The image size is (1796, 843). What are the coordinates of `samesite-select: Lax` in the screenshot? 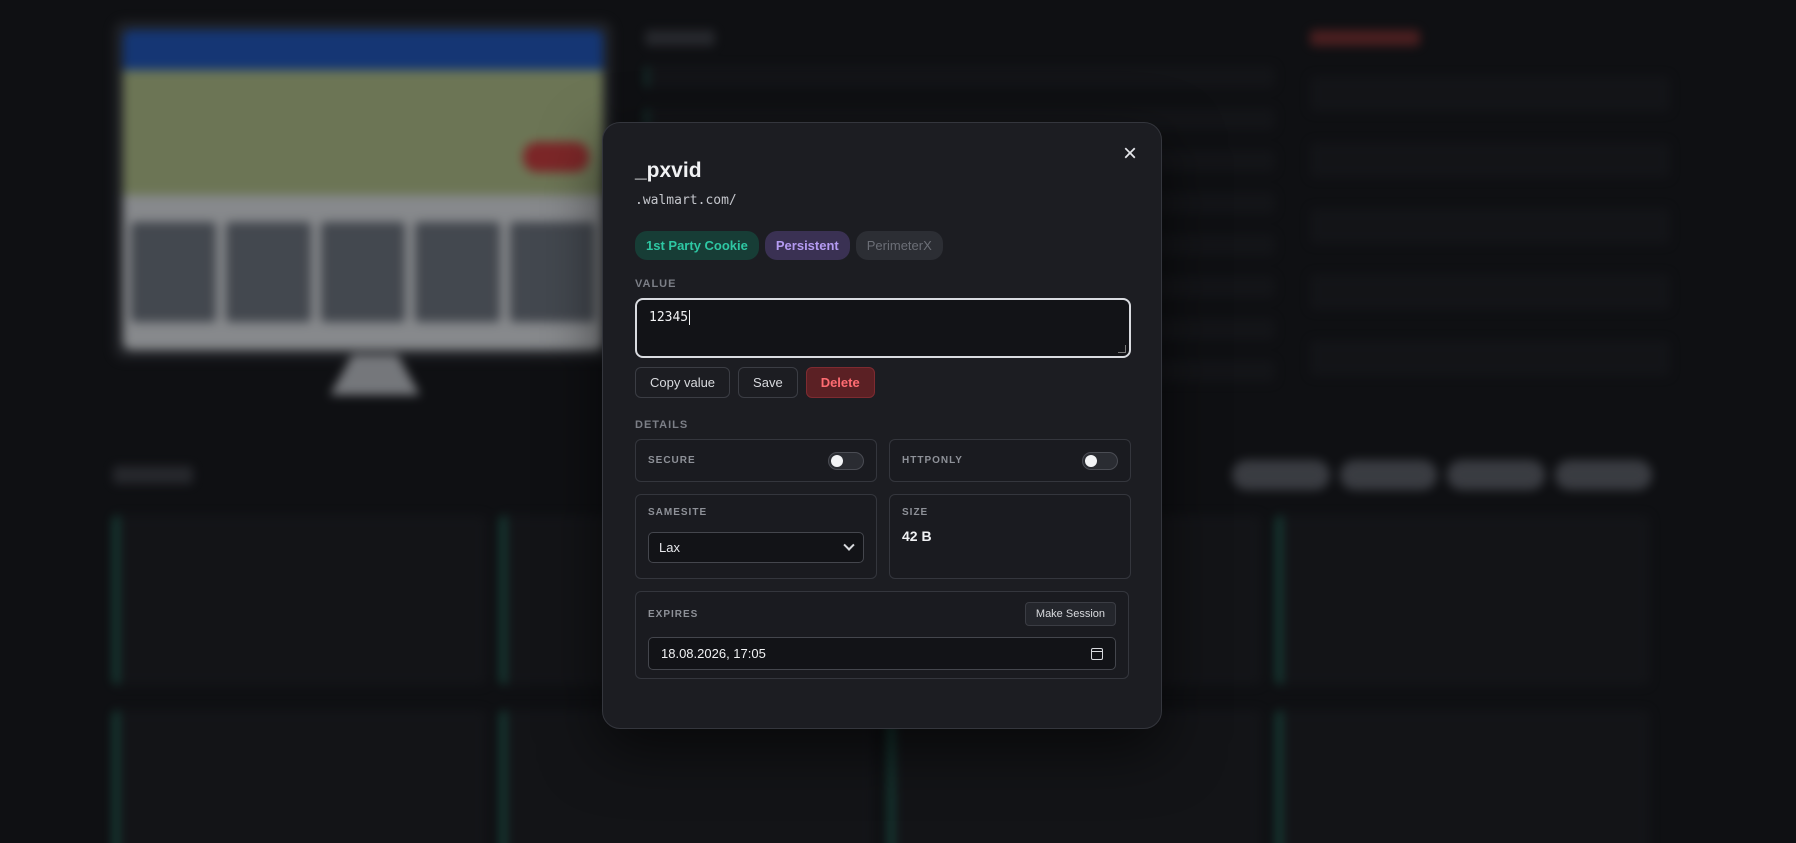 It's located at (756, 547).